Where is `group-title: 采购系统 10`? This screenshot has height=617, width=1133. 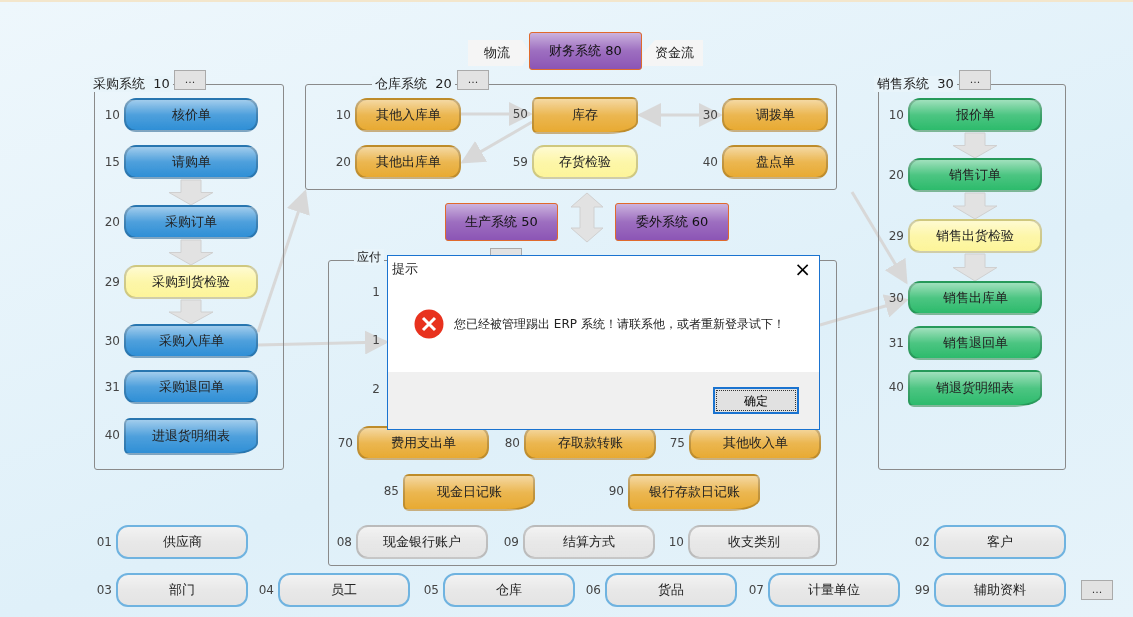 group-title: 采购系统 10 is located at coordinates (131, 84).